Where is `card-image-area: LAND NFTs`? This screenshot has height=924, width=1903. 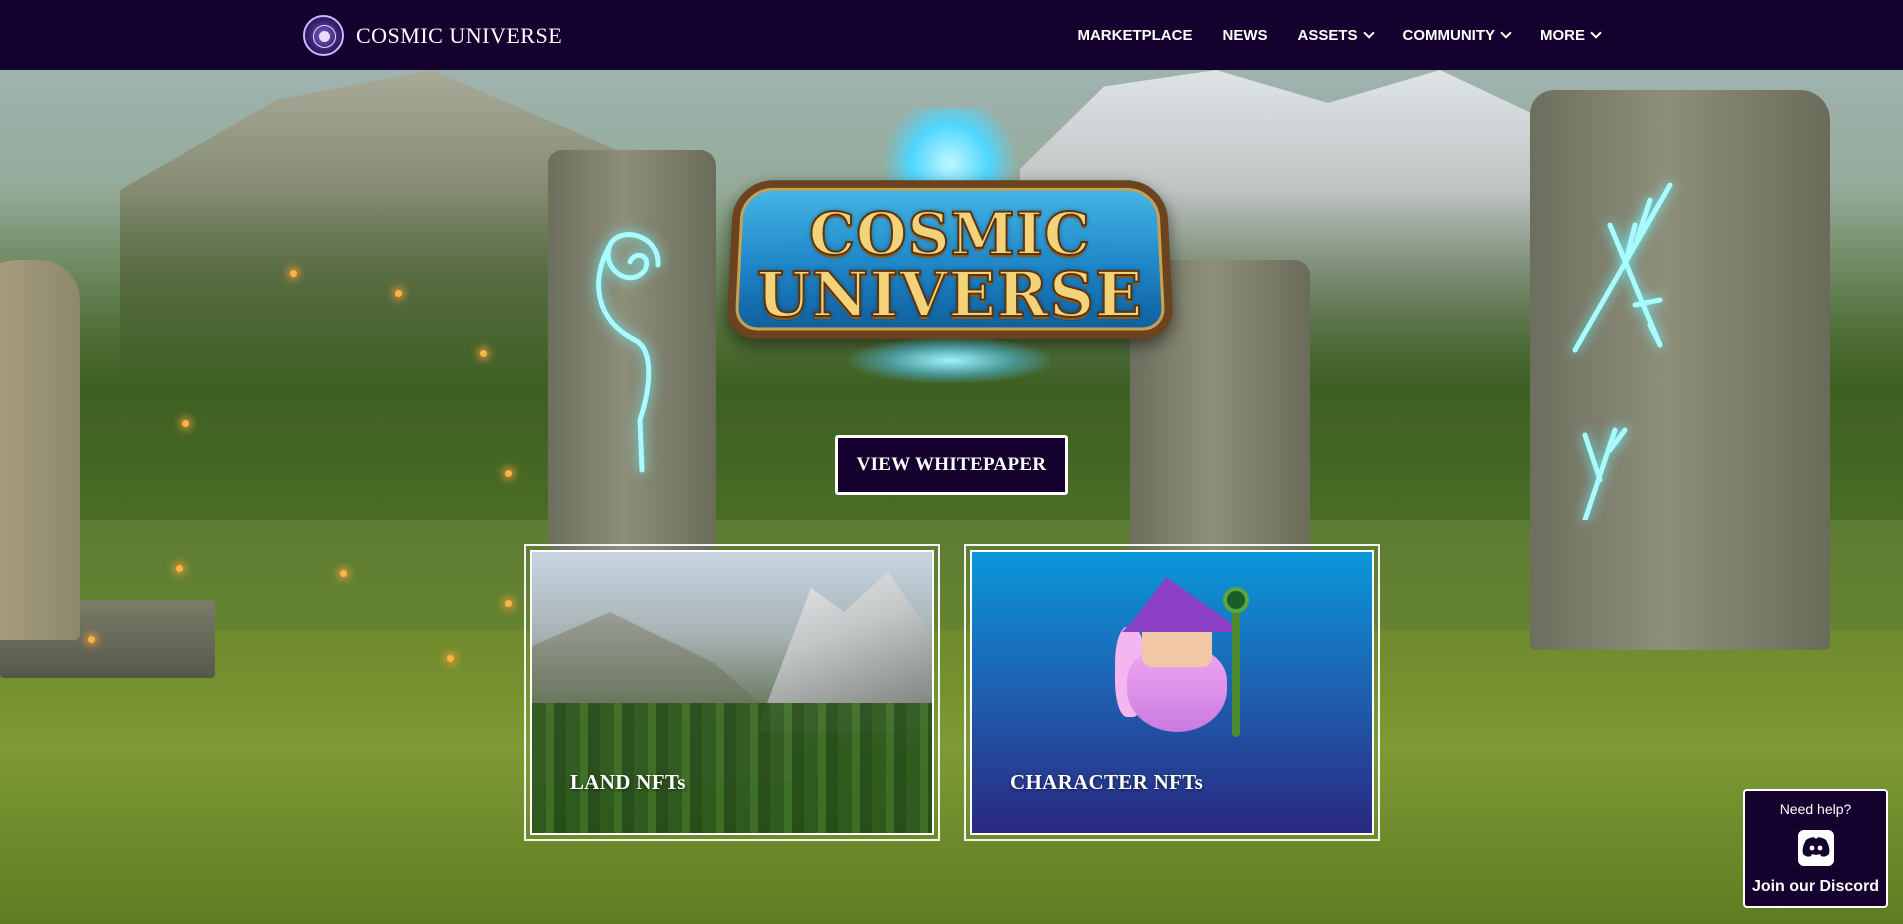 card-image-area: LAND NFTs is located at coordinates (732, 692).